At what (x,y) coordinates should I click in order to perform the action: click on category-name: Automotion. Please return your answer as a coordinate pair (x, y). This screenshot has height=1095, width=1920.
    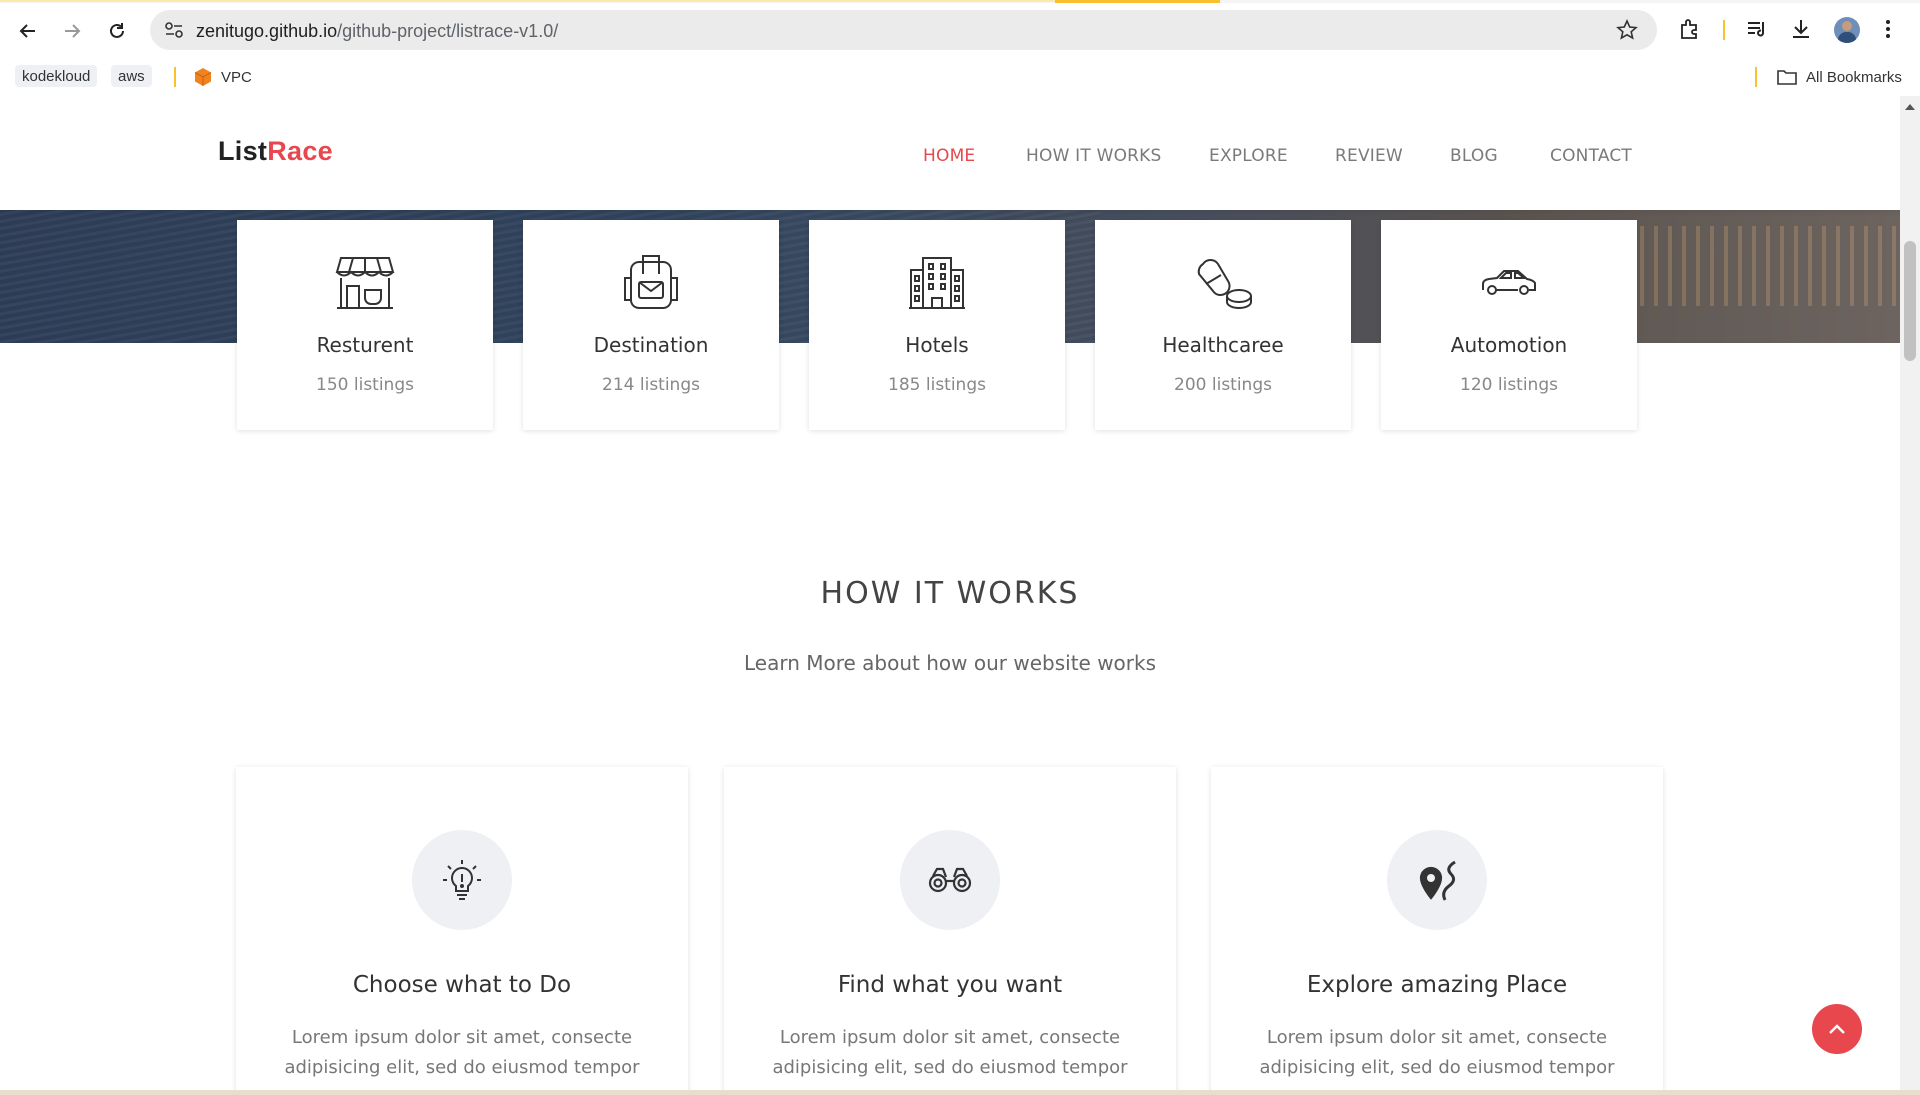
    Looking at the image, I should click on (1509, 345).